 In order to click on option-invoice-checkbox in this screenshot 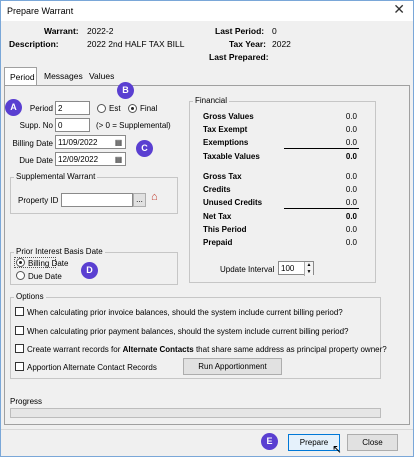, I will do `click(19, 311)`.